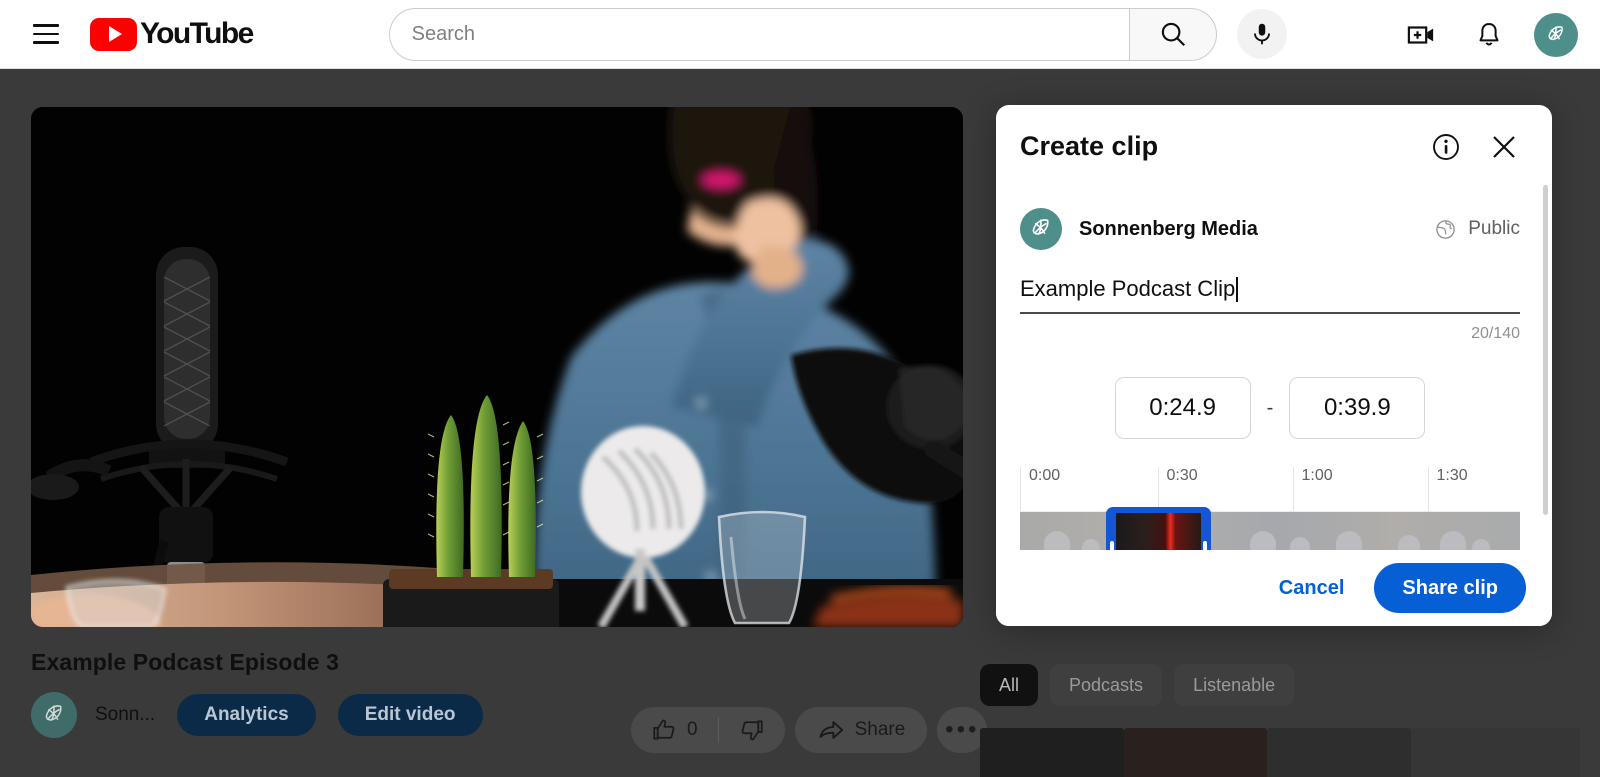 This screenshot has width=1600, height=777. I want to click on timeline-tick: 1:30, so click(1447, 489).